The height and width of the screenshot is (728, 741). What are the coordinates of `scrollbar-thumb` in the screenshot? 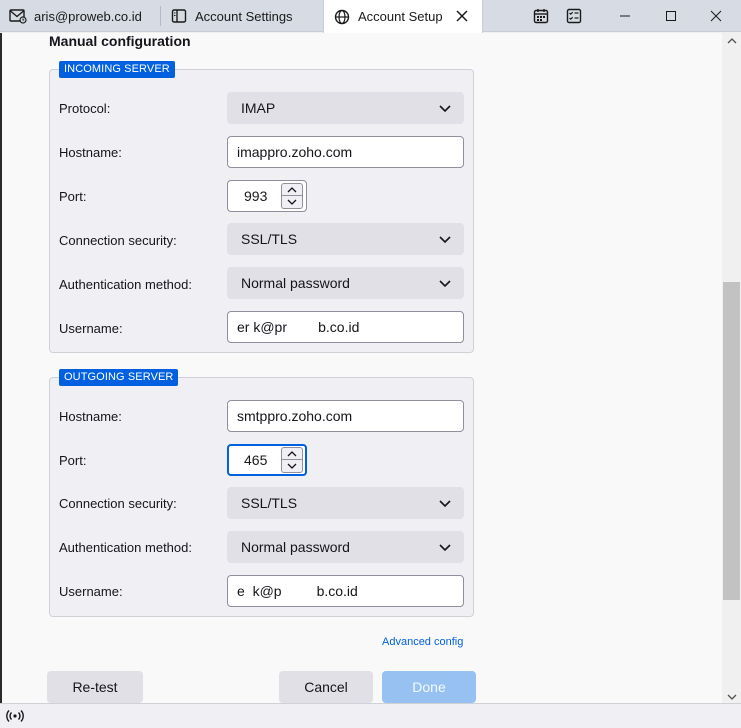 It's located at (731, 441).